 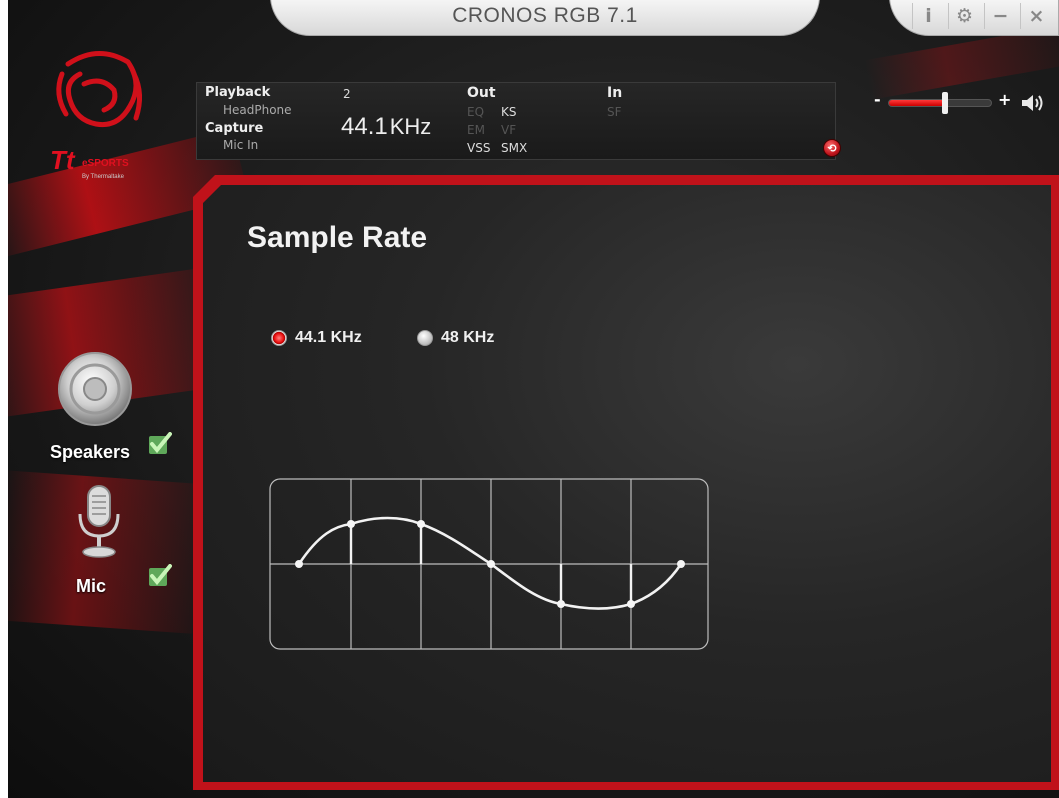 I want to click on svg-text: By Thermaltake, so click(x=103, y=177).